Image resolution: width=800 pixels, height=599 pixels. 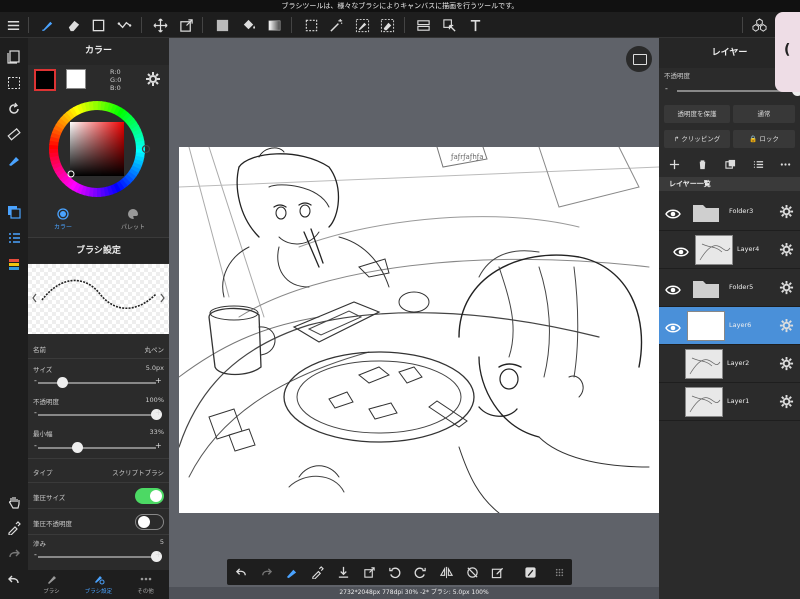 What do you see at coordinates (394, 572) in the screenshot?
I see `rotate-left-icon` at bounding box center [394, 572].